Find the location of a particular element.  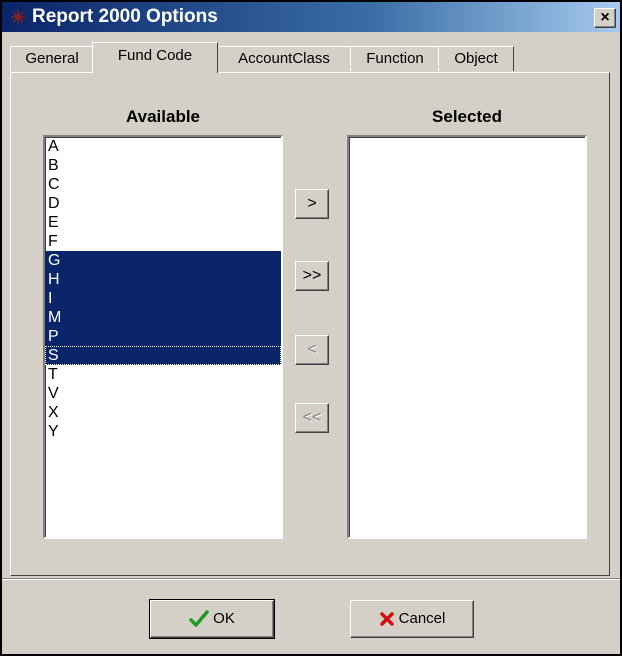

cancel-label: Cancel is located at coordinates (422, 619).